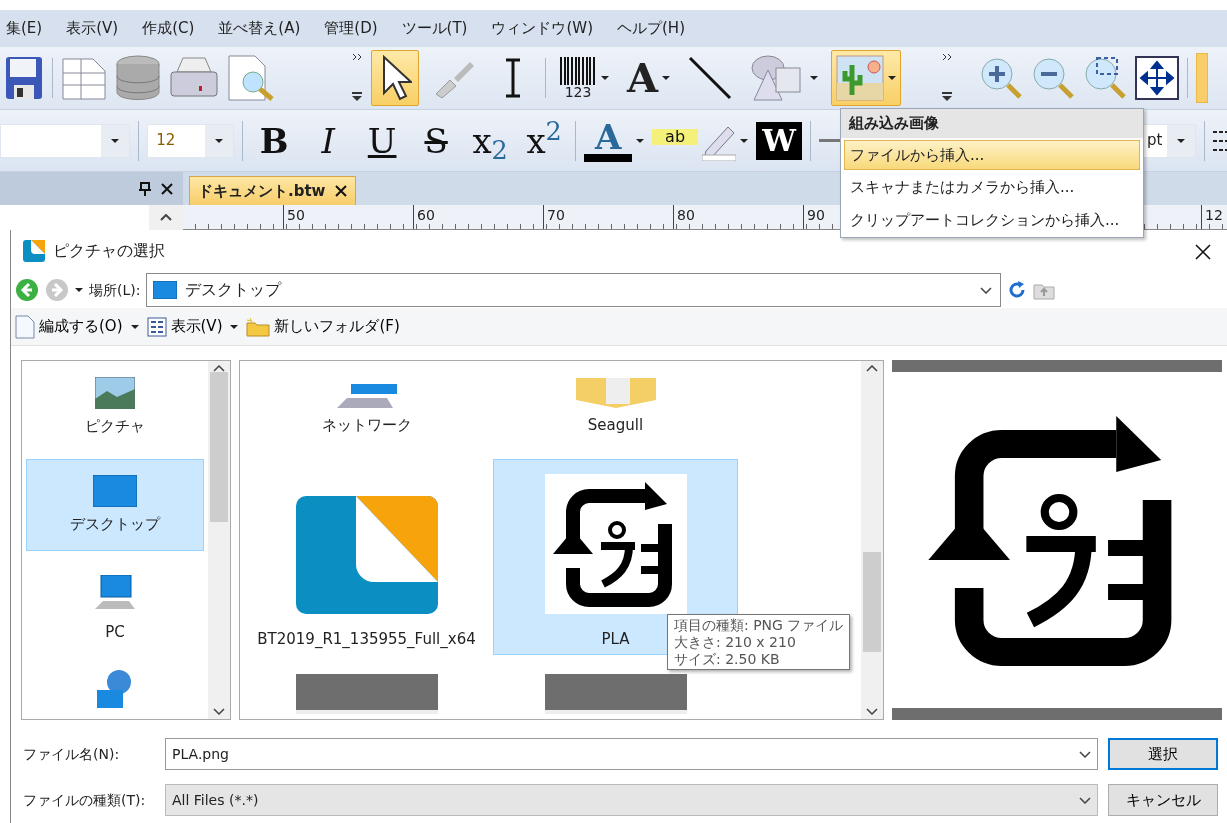 This screenshot has height=823, width=1227. I want to click on inverse-button: W, so click(779, 140).